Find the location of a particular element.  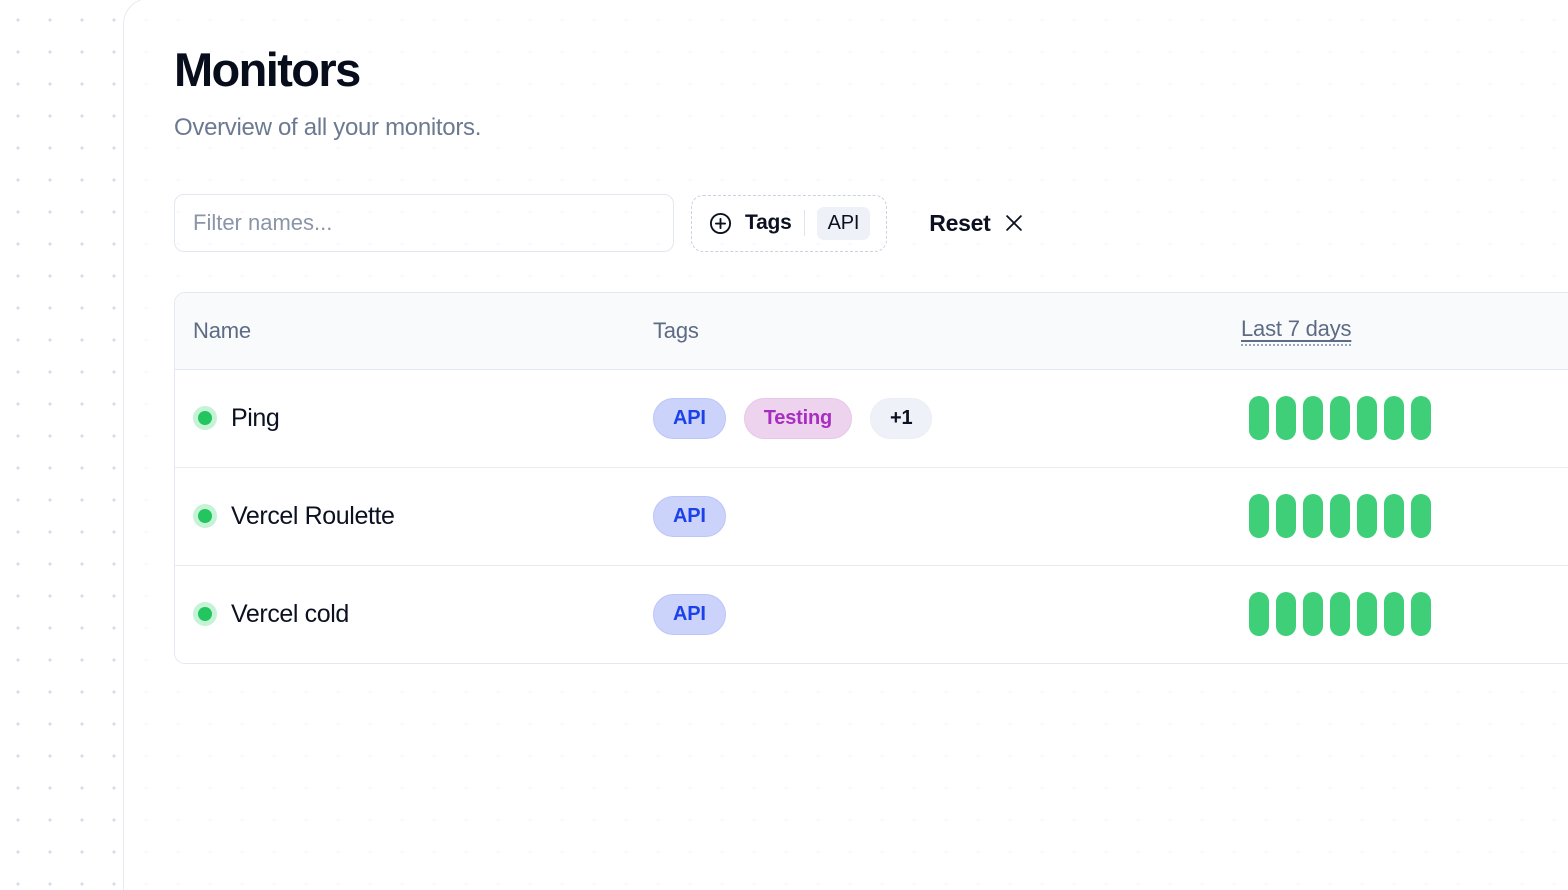

tags-filter-label: Tags is located at coordinates (768, 223).